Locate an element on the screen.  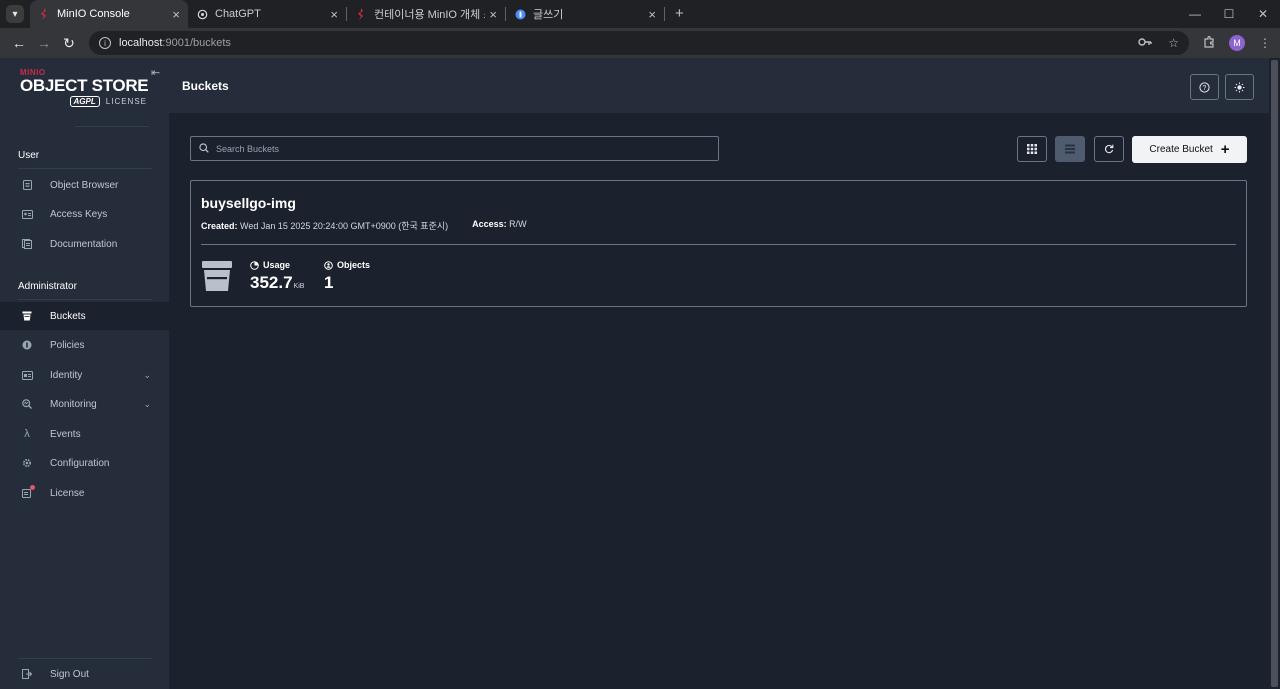
theme-toggle-button is located at coordinates (1239, 87).